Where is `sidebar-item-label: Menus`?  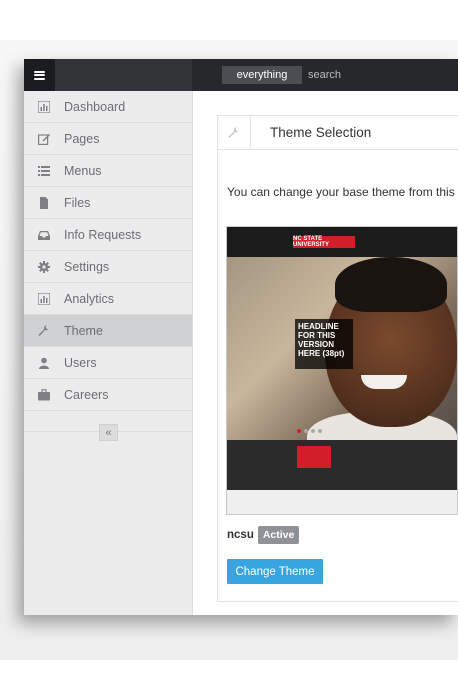
sidebar-item-label: Menus is located at coordinates (83, 170).